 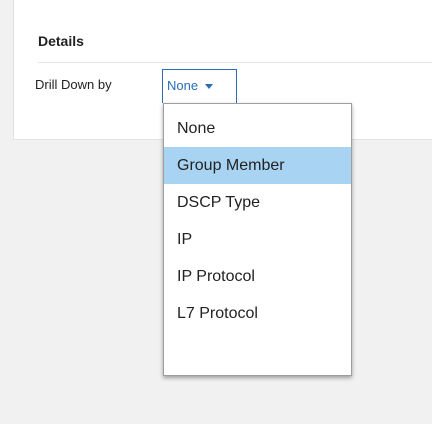 I want to click on option-ip-protocol: IP Protocol, so click(x=257, y=276).